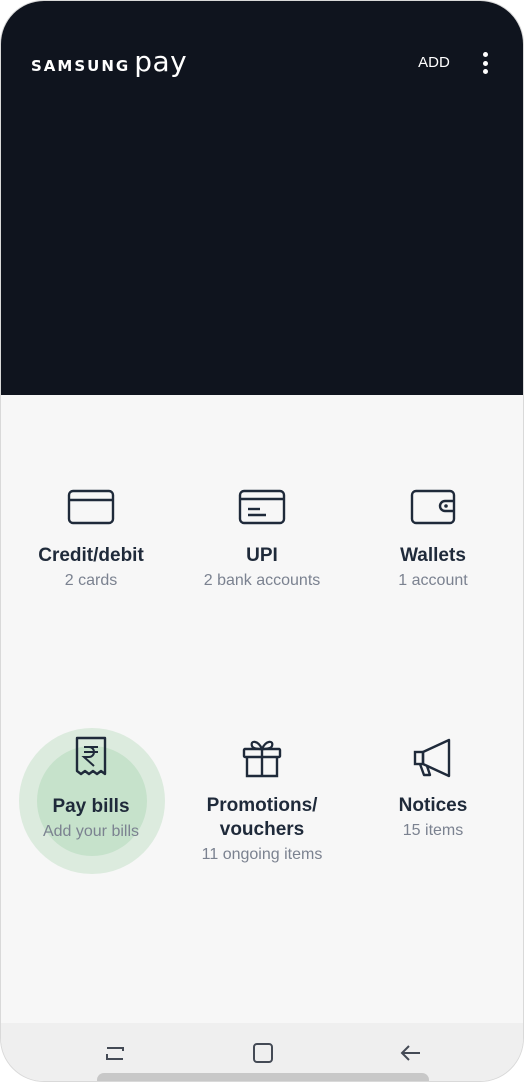  I want to click on tile-promotions: Promotions/ vouchers 11 ongoing items, so click(262, 801).